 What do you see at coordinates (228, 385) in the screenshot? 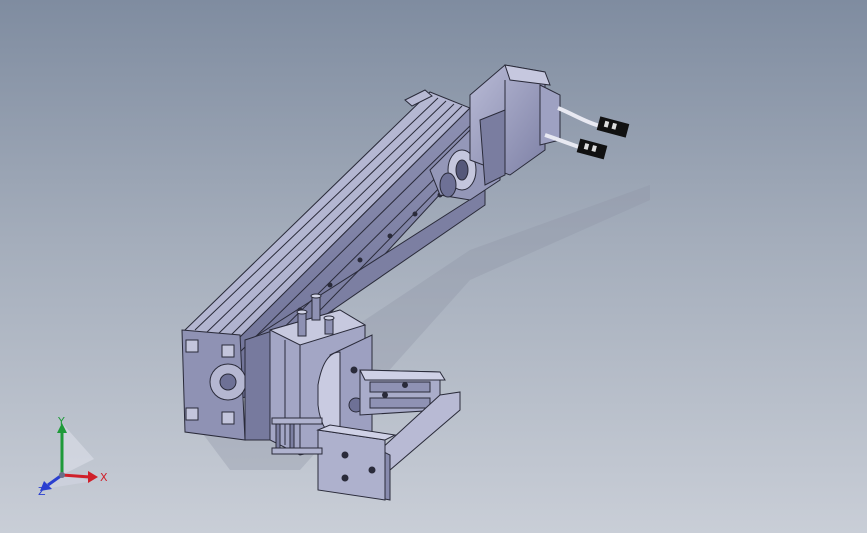
I see `rail-end-cap` at bounding box center [228, 385].